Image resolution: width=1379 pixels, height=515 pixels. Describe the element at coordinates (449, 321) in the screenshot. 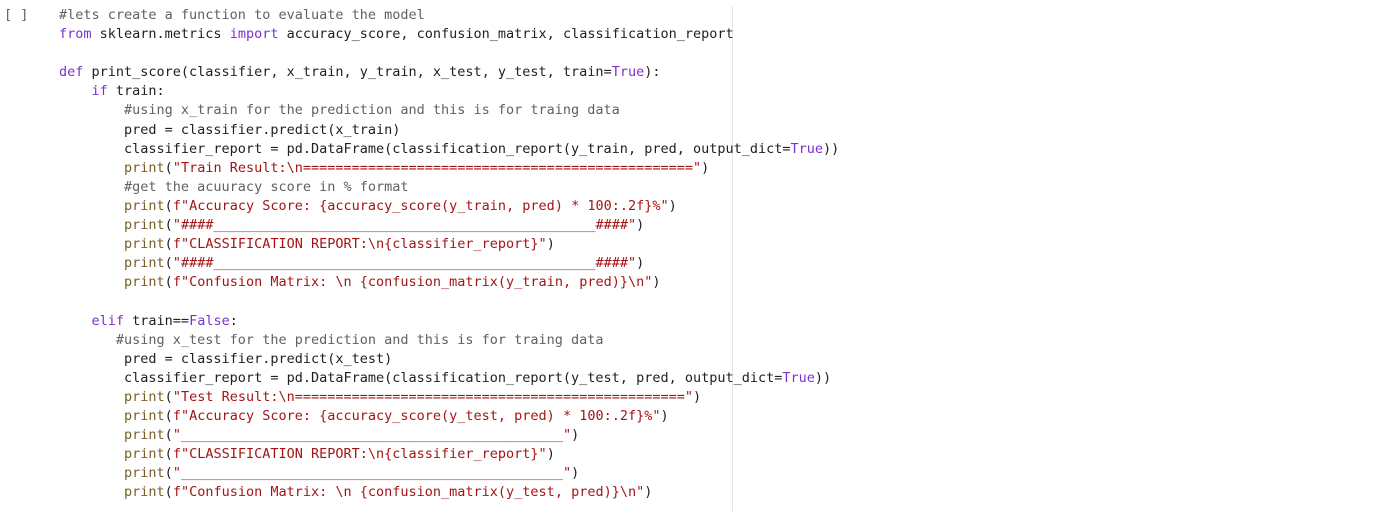

I see `code-line: elif train==False:` at that location.